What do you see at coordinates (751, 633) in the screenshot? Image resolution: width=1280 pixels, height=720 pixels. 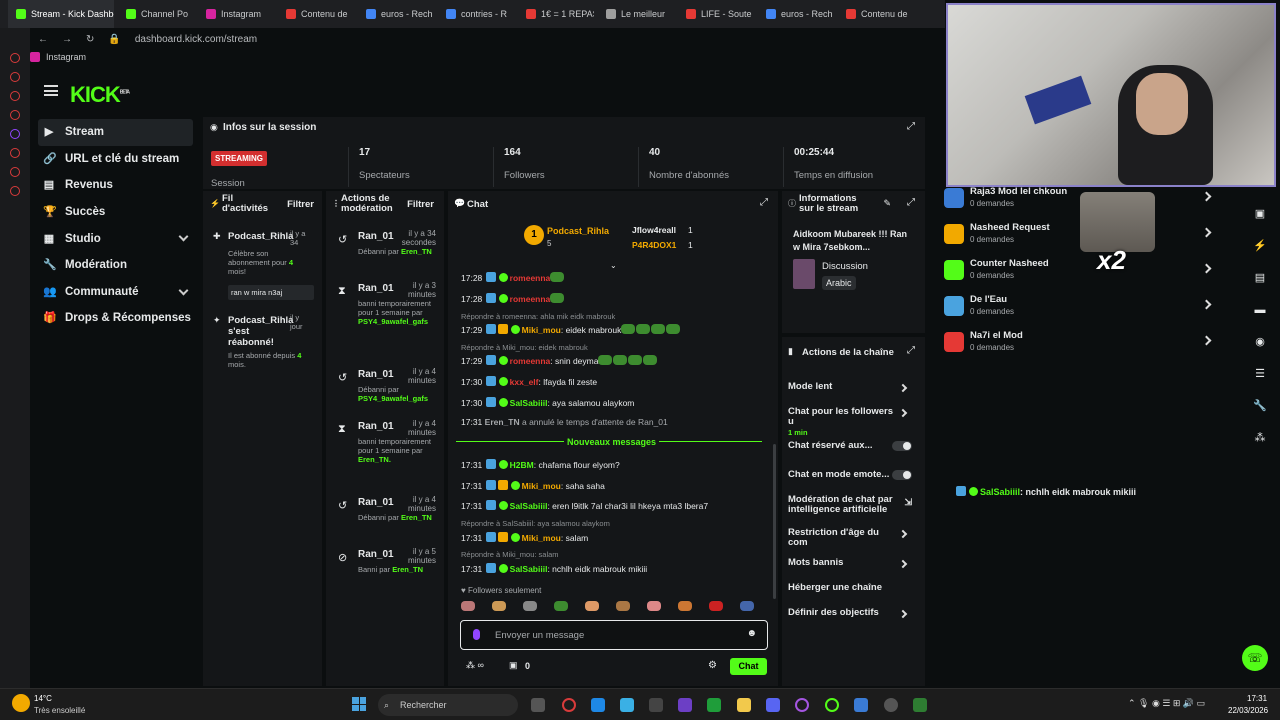 I see `emoji-icon: ☻` at bounding box center [751, 633].